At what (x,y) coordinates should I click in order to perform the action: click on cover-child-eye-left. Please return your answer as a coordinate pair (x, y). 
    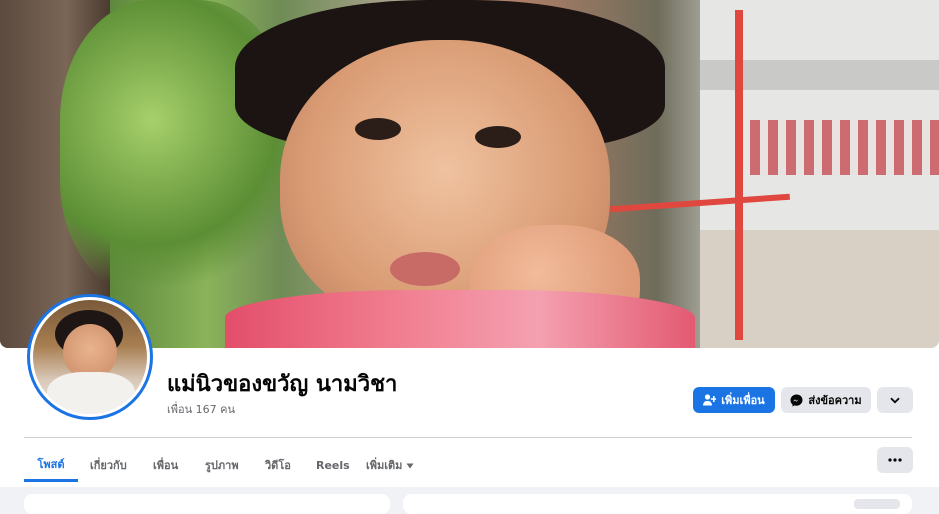
    Looking at the image, I should click on (378, 129).